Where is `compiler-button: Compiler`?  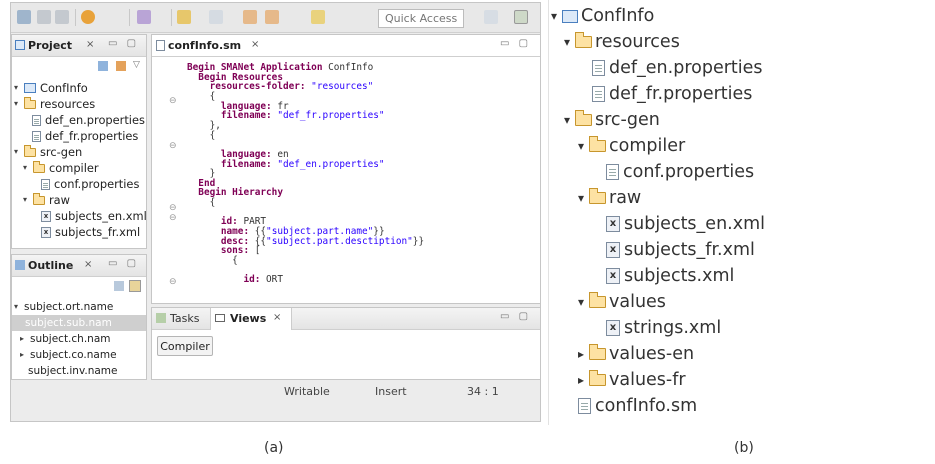
compiler-button: Compiler is located at coordinates (185, 346).